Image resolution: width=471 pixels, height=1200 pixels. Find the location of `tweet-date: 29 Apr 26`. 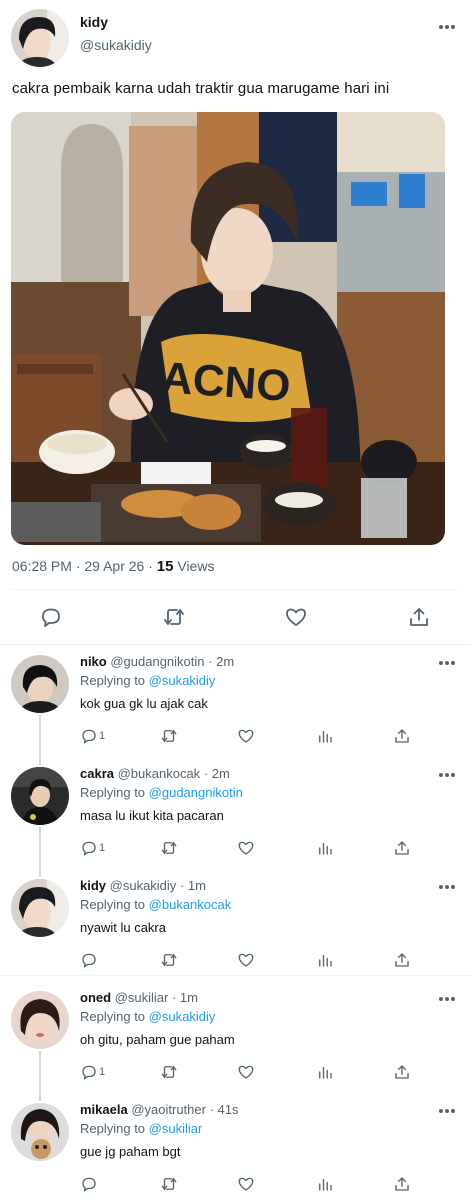

tweet-date: 29 Apr 26 is located at coordinates (114, 566).